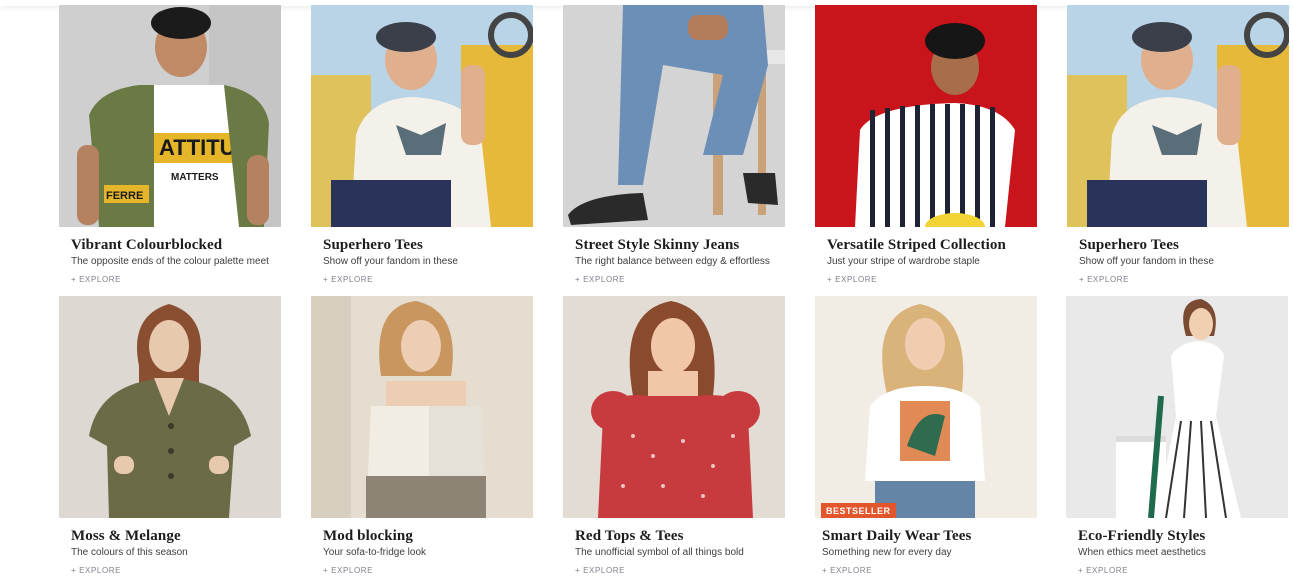 The height and width of the screenshot is (577, 1293). I want to click on collection-subtitle: The unofficial symbol of all things bold, so click(659, 552).